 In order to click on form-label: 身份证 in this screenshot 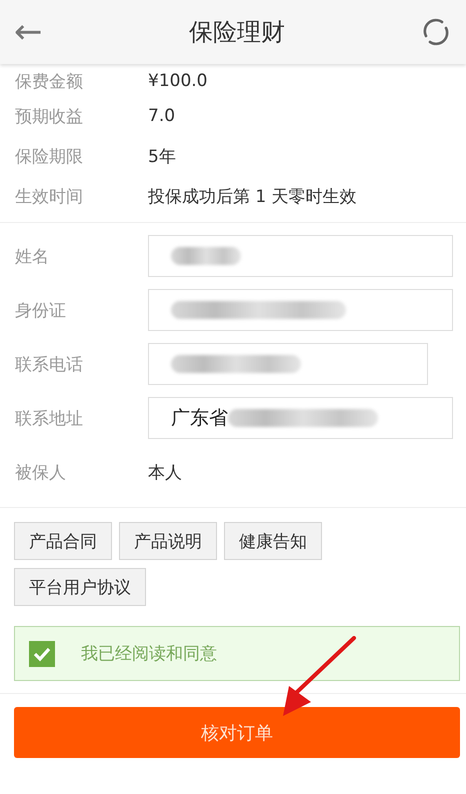, I will do `click(41, 311)`.